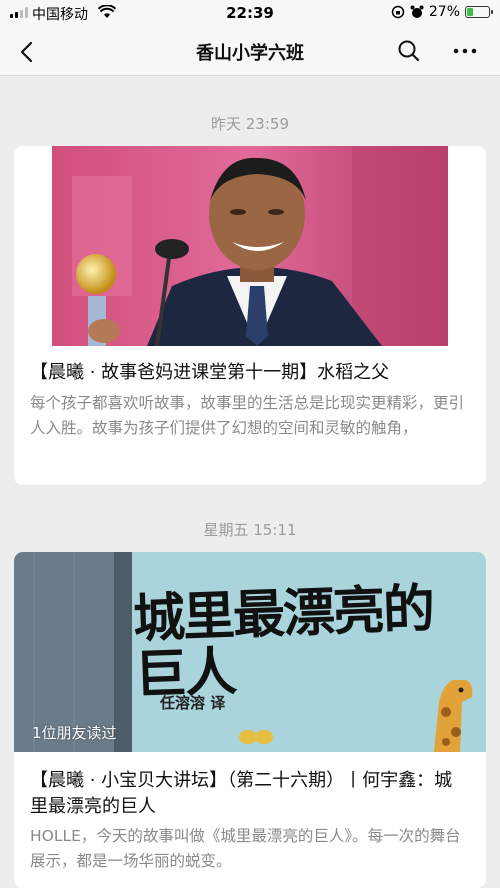 This screenshot has height=888, width=500. What do you see at coordinates (250, 124) in the screenshot?
I see `timestamp: 昨天 23:59` at bounding box center [250, 124].